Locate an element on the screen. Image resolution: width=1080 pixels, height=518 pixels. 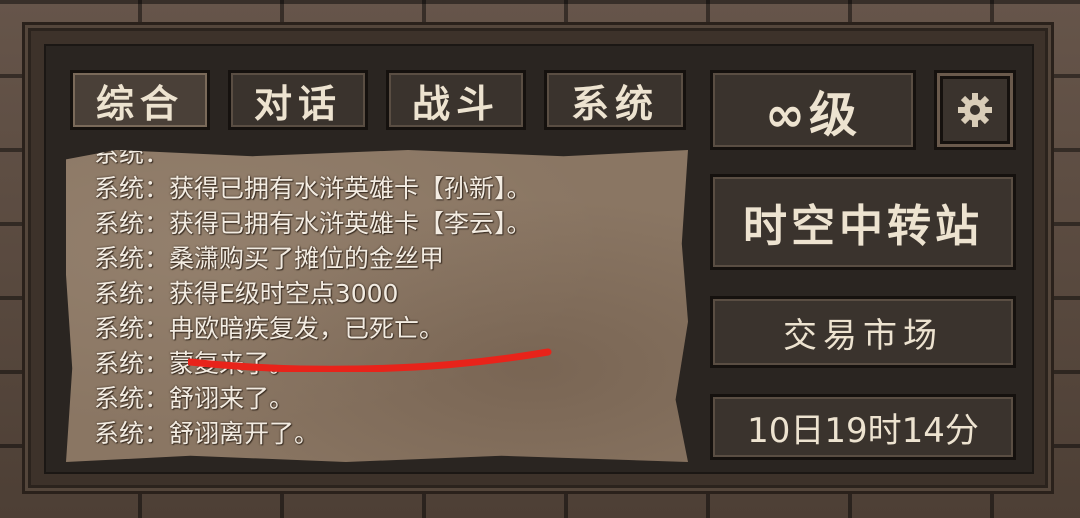
game-clock: 10日19时14分 is located at coordinates (863, 427).